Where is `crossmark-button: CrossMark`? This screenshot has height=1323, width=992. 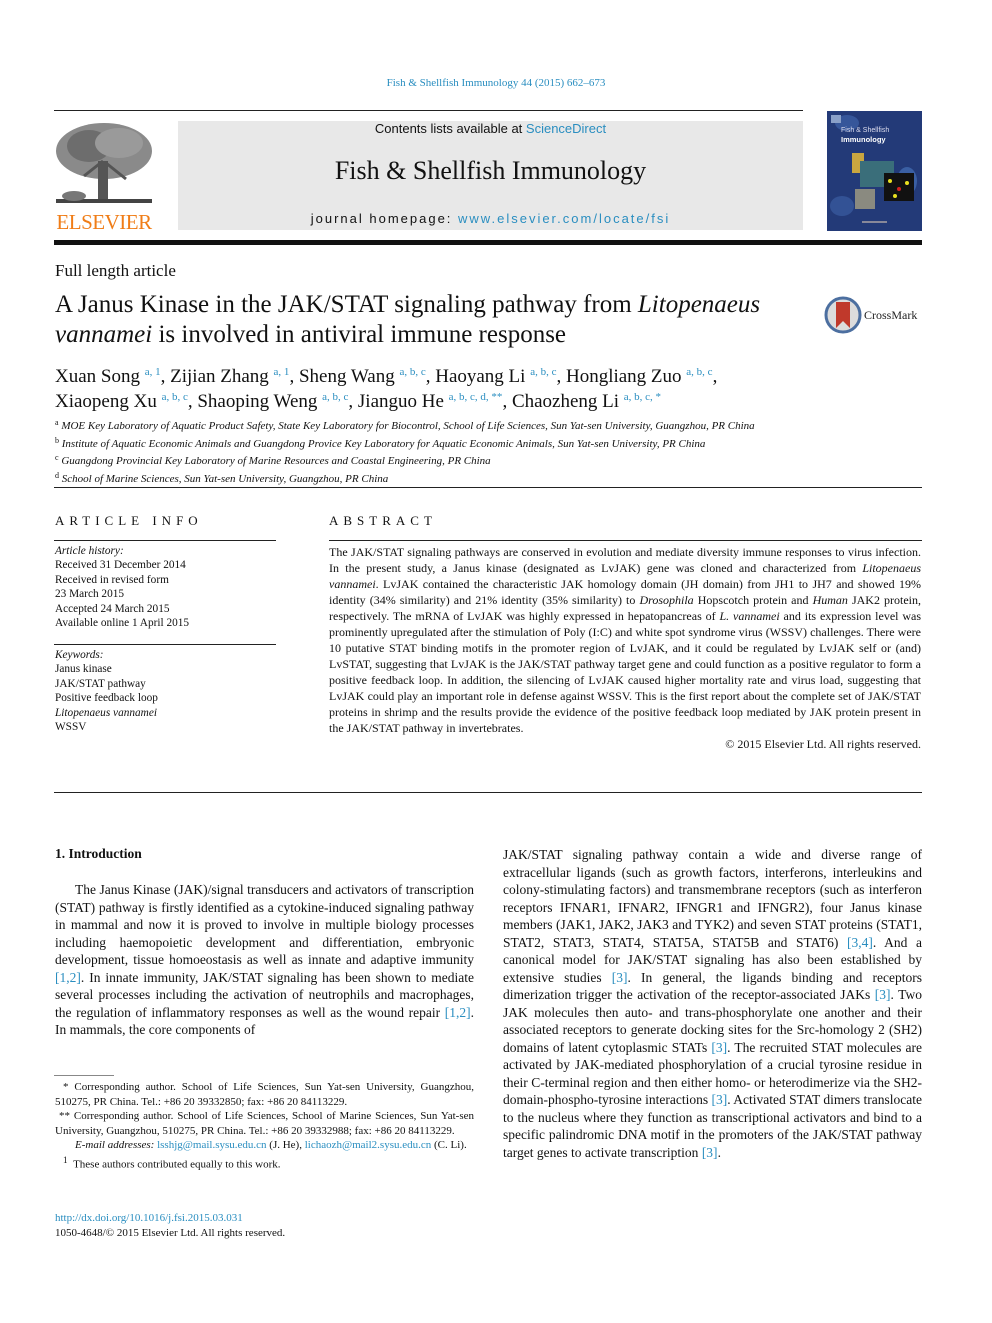
crossmark-button: CrossMark is located at coordinates (874, 316).